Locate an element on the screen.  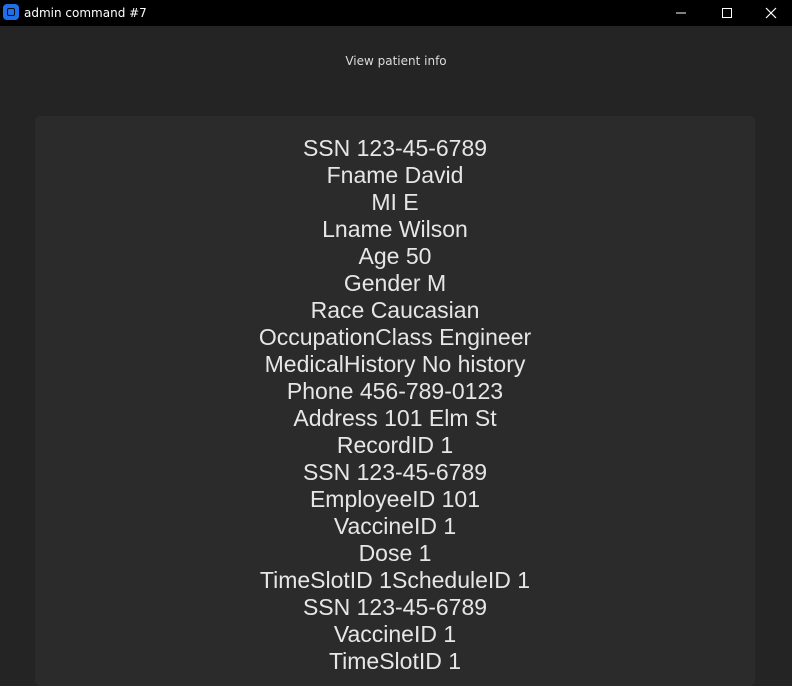
record-line: MI E is located at coordinates (395, 202).